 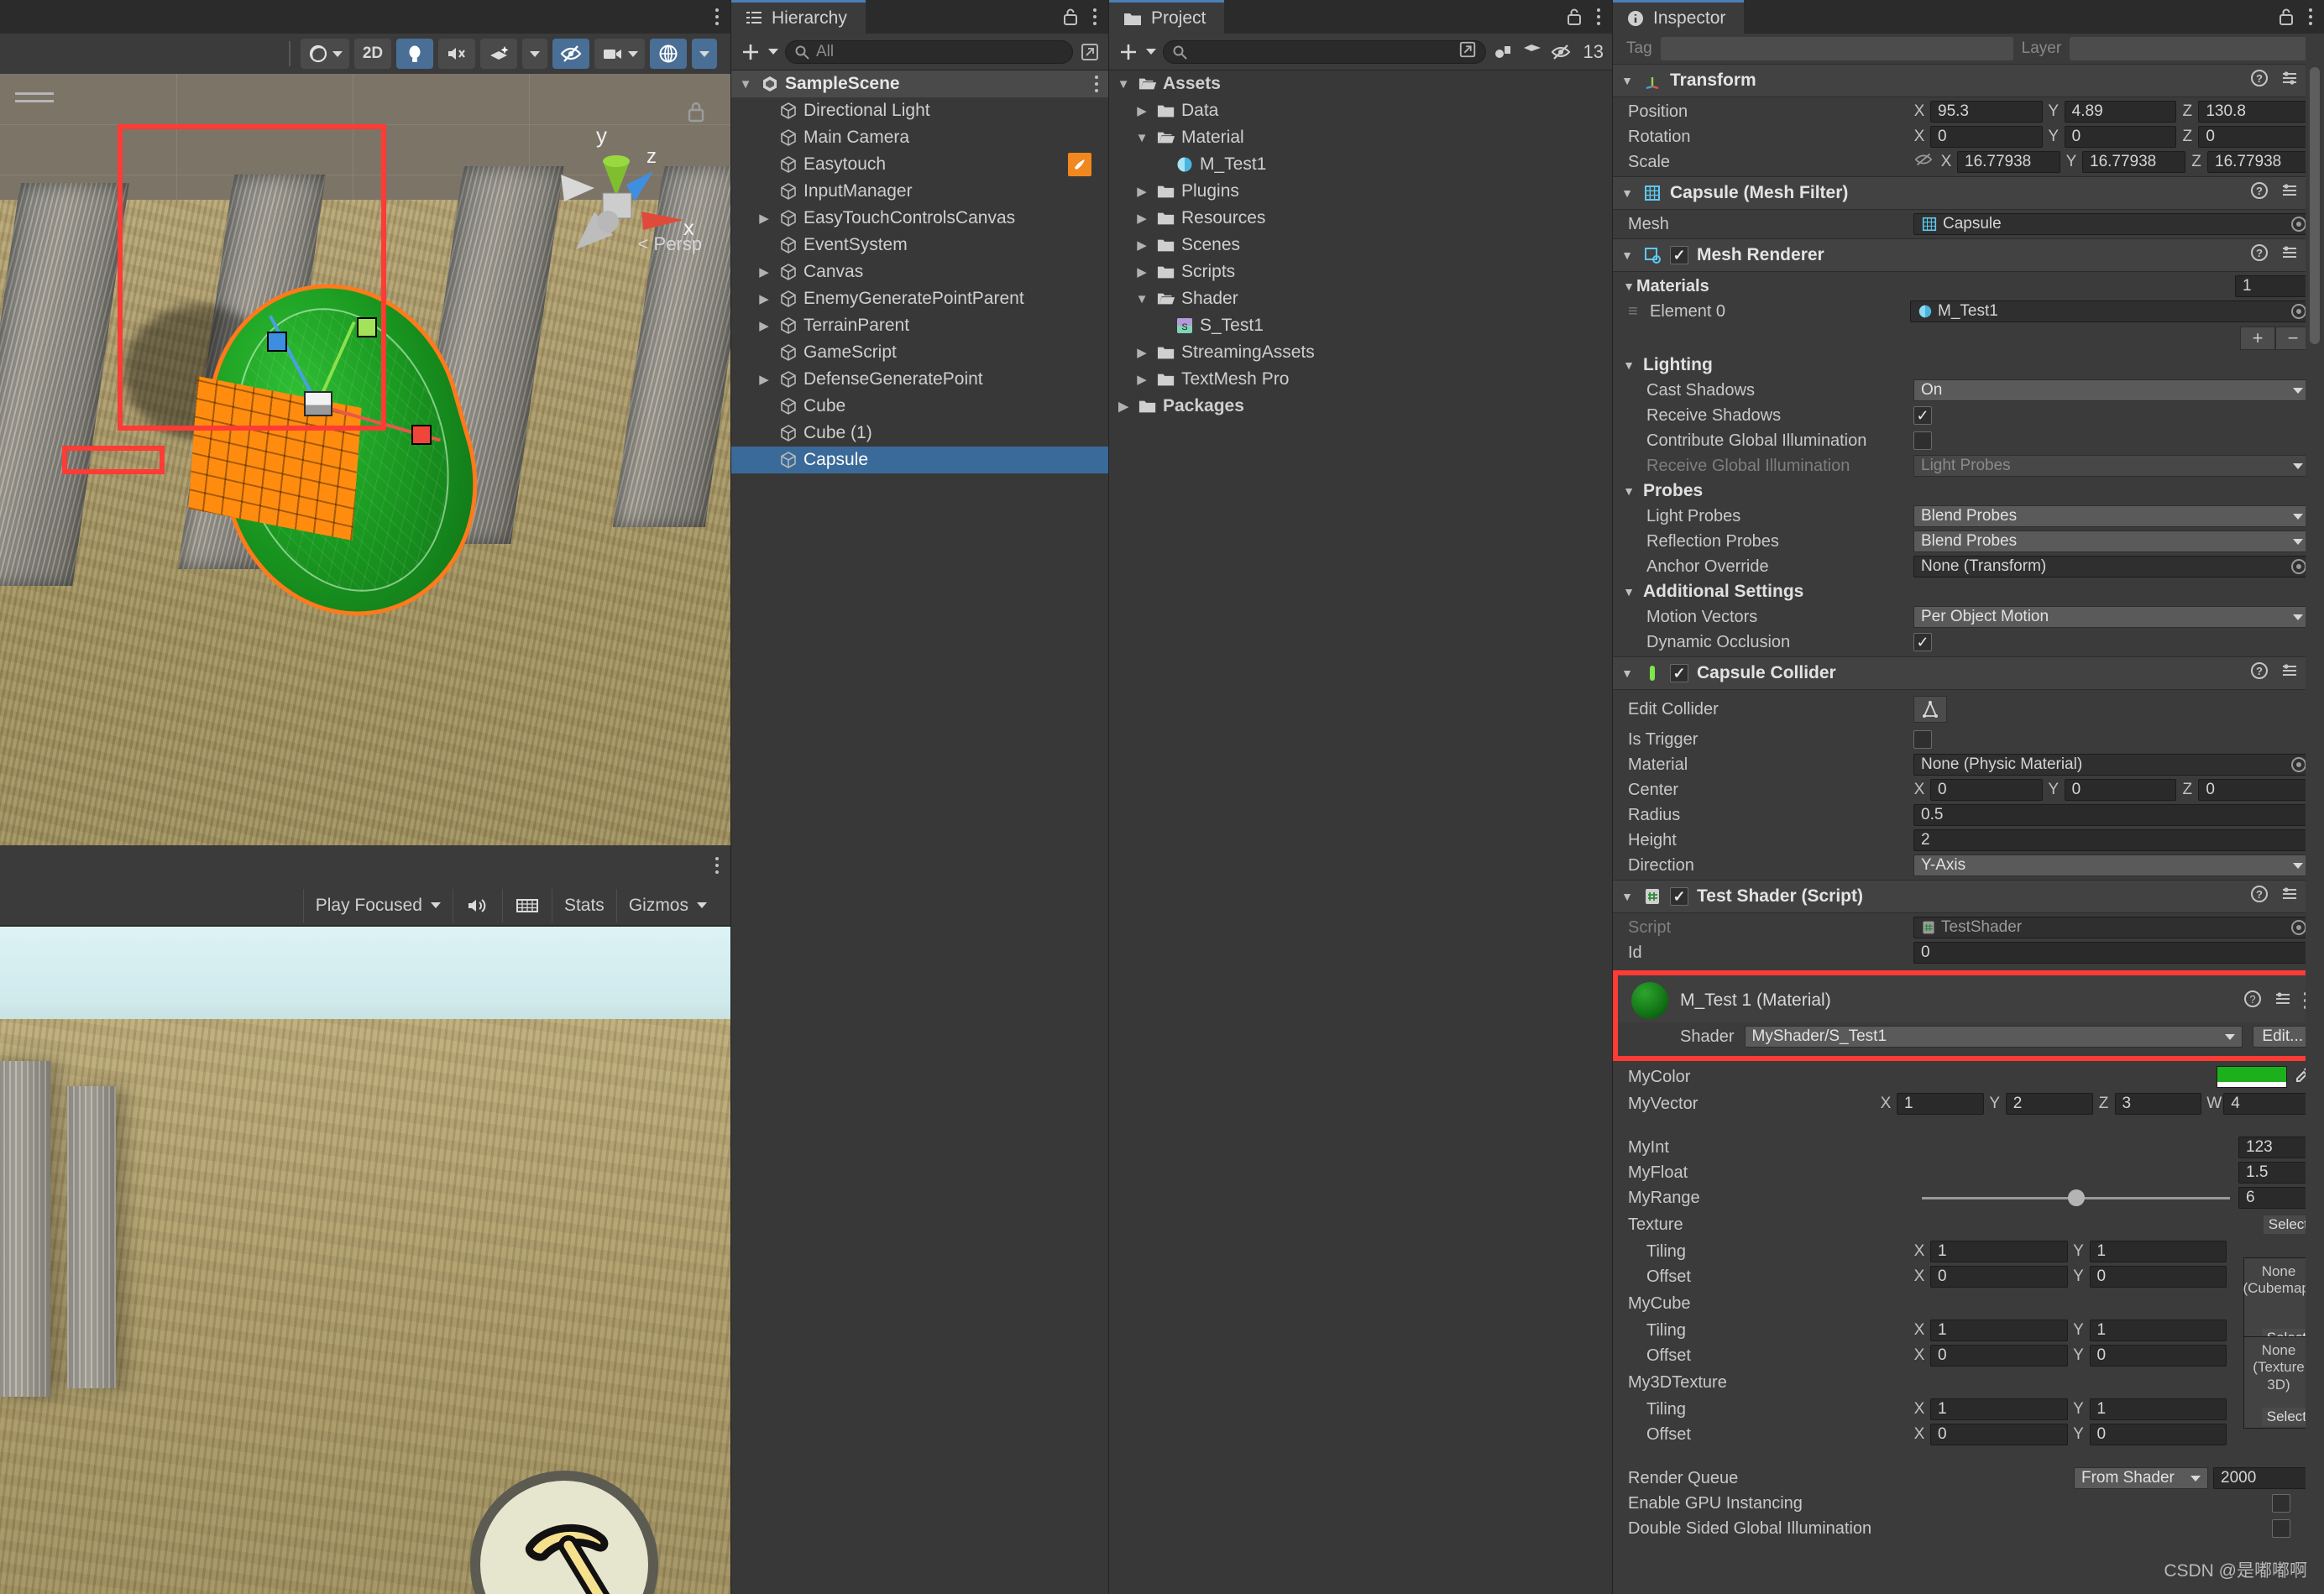 I want to click on hierarchy-item-inputmanager: ▶InputManager, so click(x=920, y=192).